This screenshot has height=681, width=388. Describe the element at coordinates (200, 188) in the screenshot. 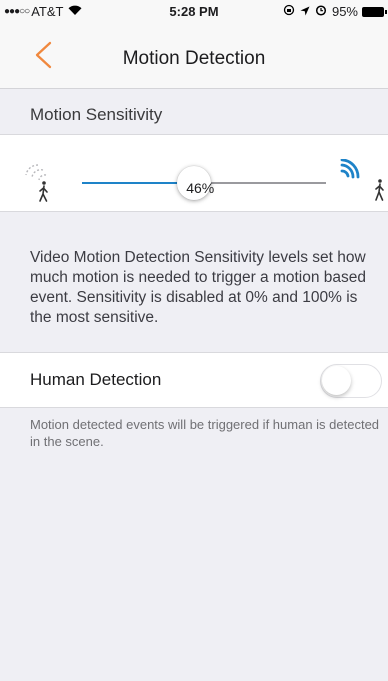

I see `sensitivity-value: 46%` at that location.